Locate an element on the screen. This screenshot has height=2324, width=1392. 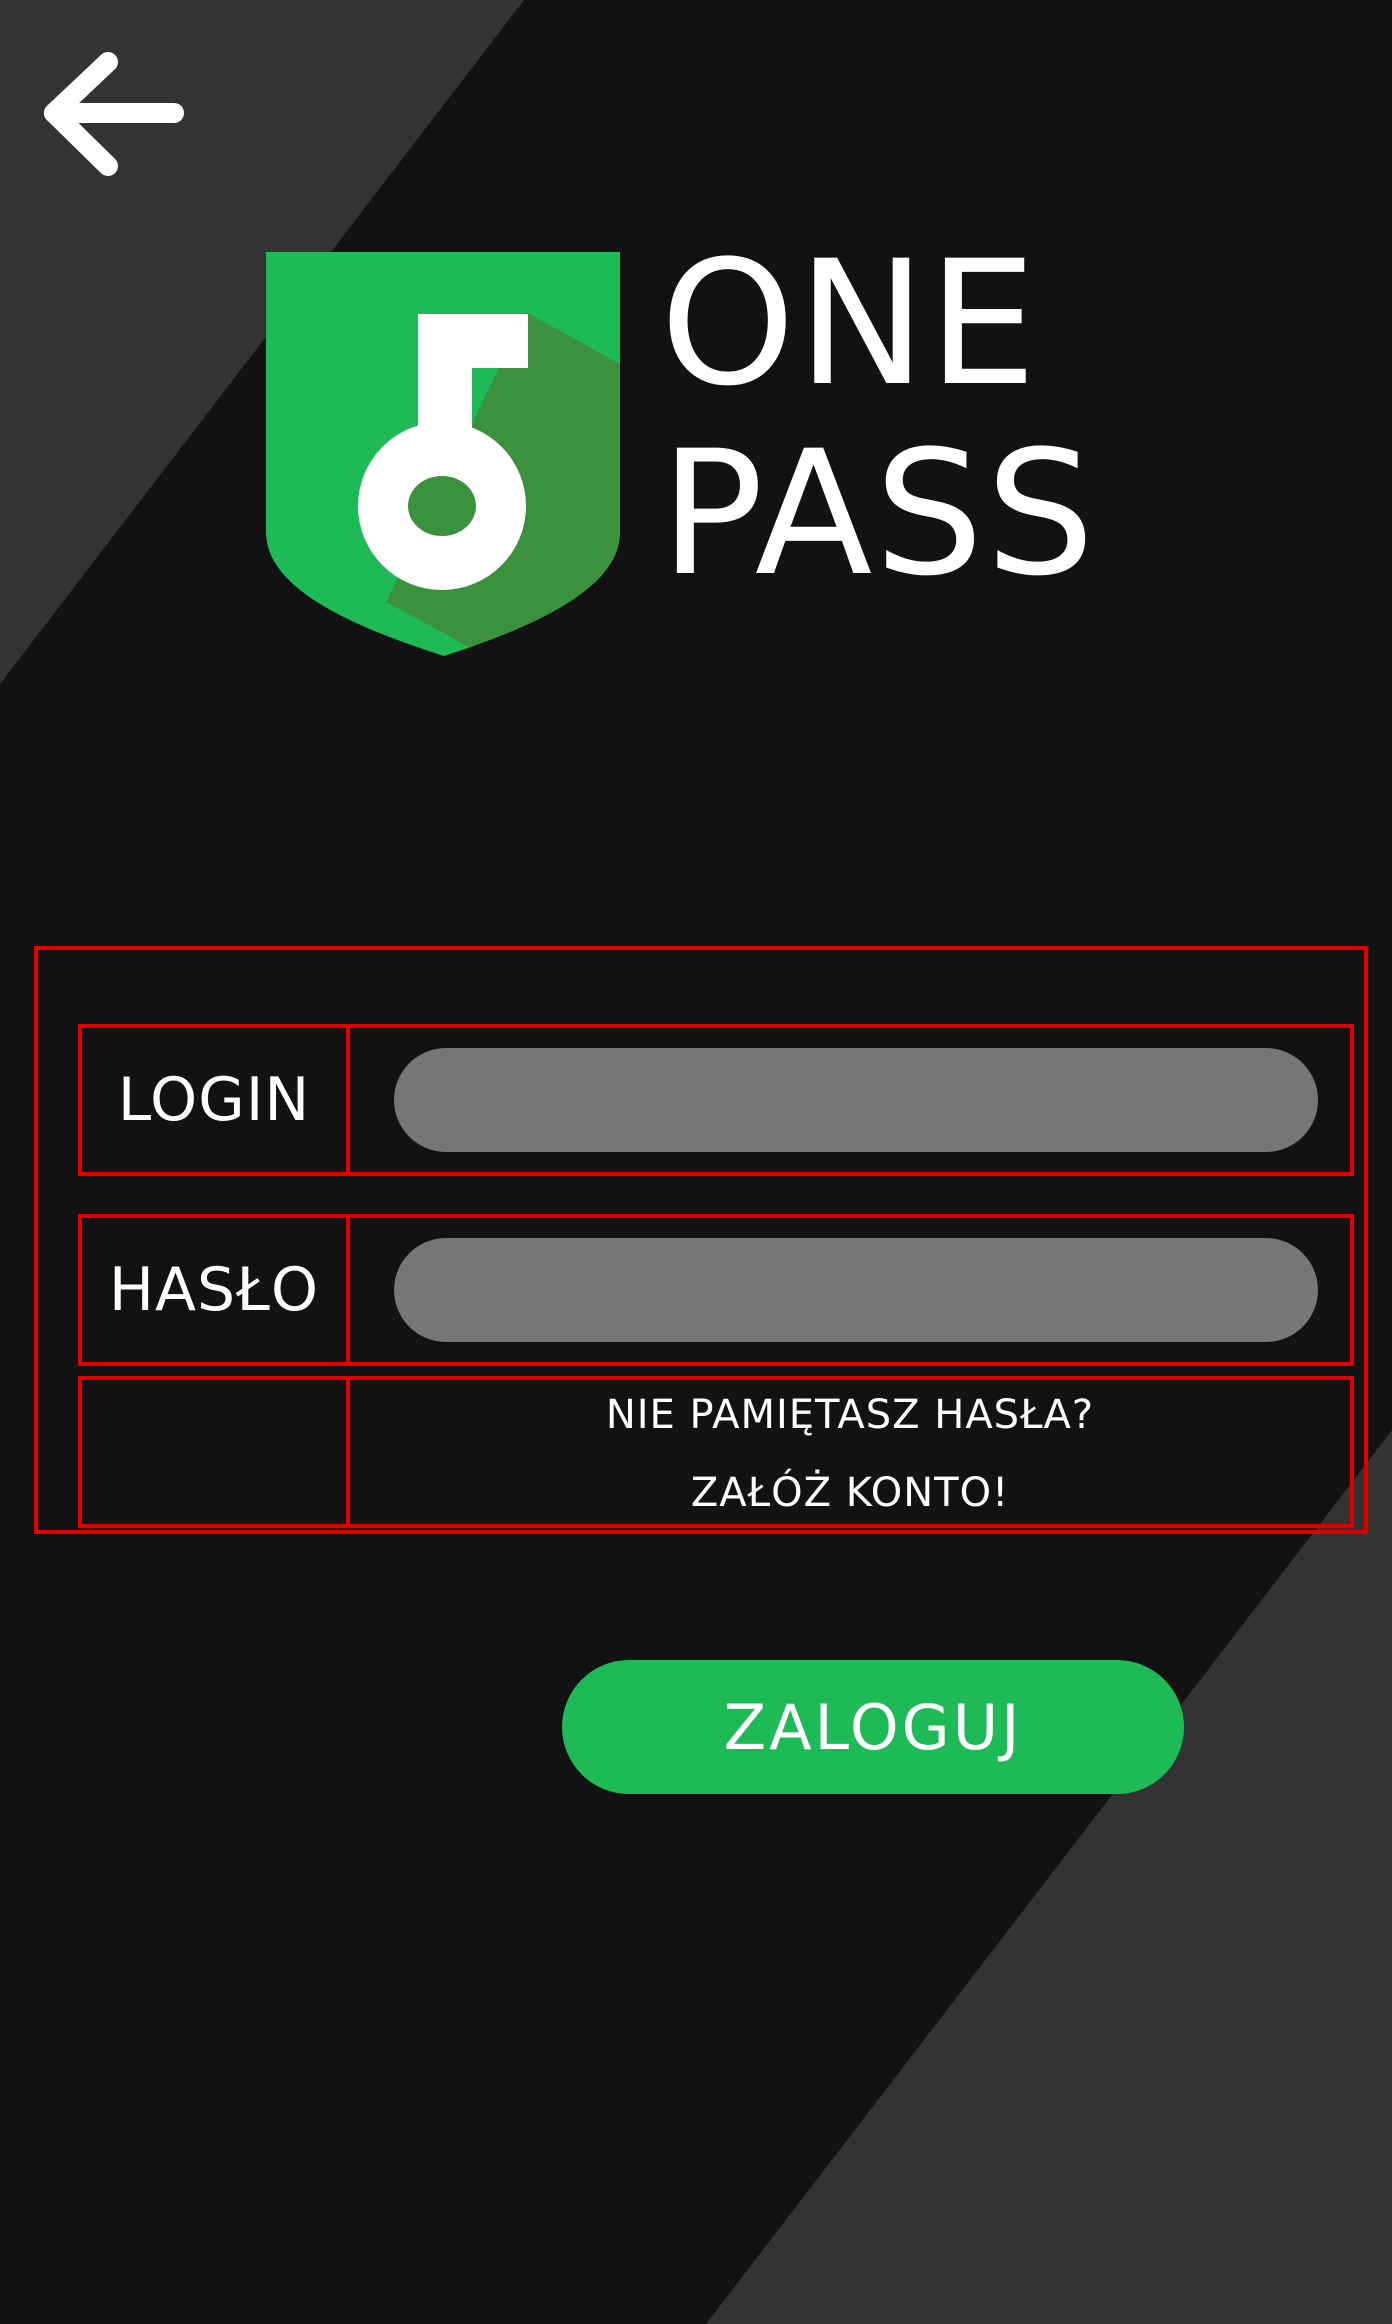
arrow-left-icon is located at coordinates (114, 114).